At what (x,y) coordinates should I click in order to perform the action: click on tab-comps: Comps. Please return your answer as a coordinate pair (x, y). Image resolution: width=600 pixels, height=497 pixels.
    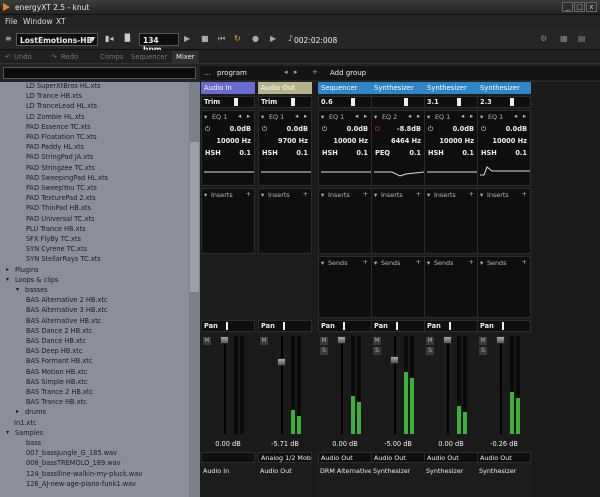
    Looking at the image, I should click on (111, 57).